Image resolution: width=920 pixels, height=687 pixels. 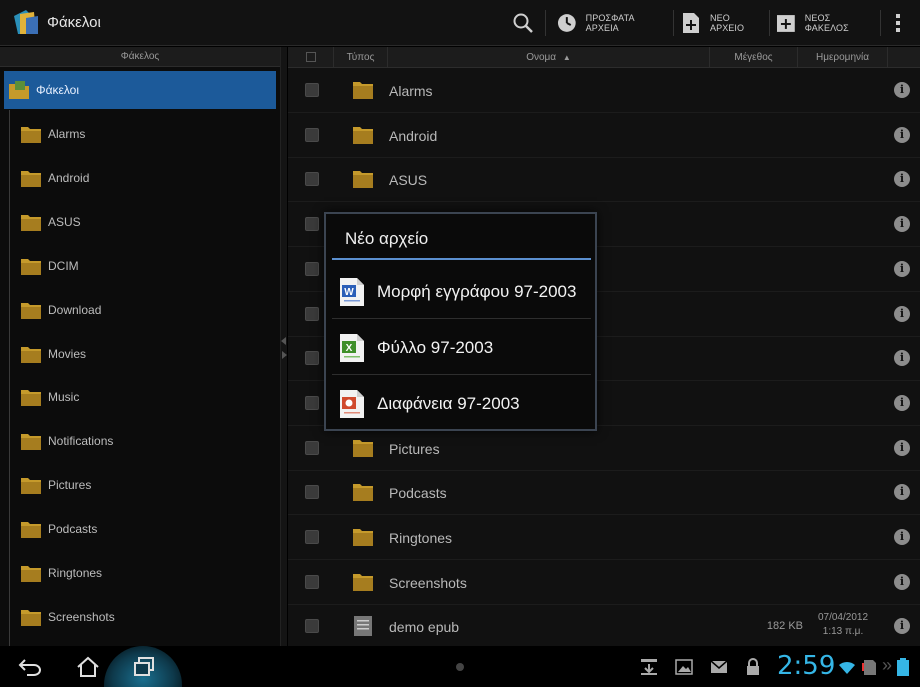 What do you see at coordinates (461, 347) in the screenshot?
I see `new-spreadsheet-option: X Φύλλο 97-2003` at bounding box center [461, 347].